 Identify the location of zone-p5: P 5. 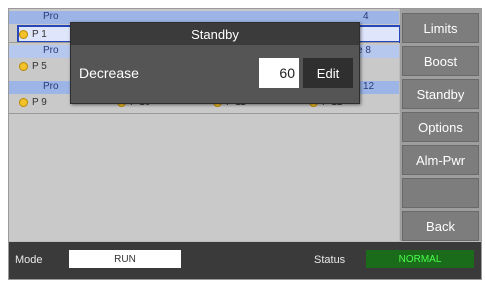
(33, 66).